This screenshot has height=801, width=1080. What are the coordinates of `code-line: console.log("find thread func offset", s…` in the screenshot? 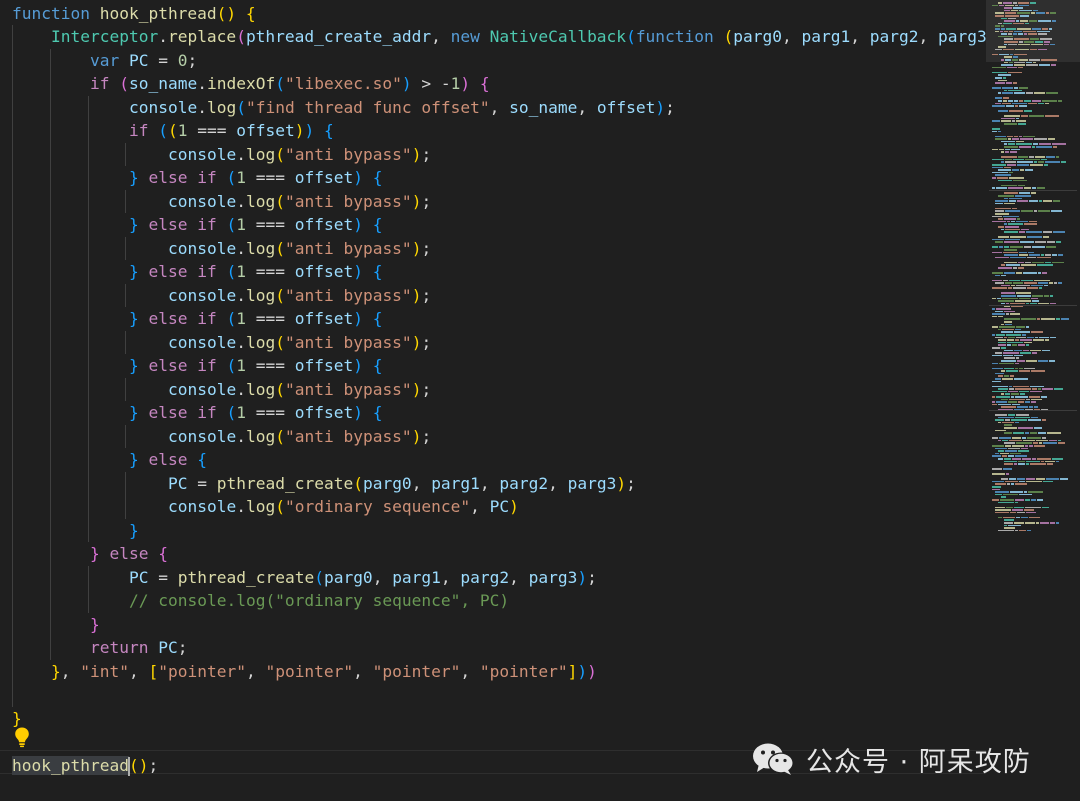 It's located at (343, 108).